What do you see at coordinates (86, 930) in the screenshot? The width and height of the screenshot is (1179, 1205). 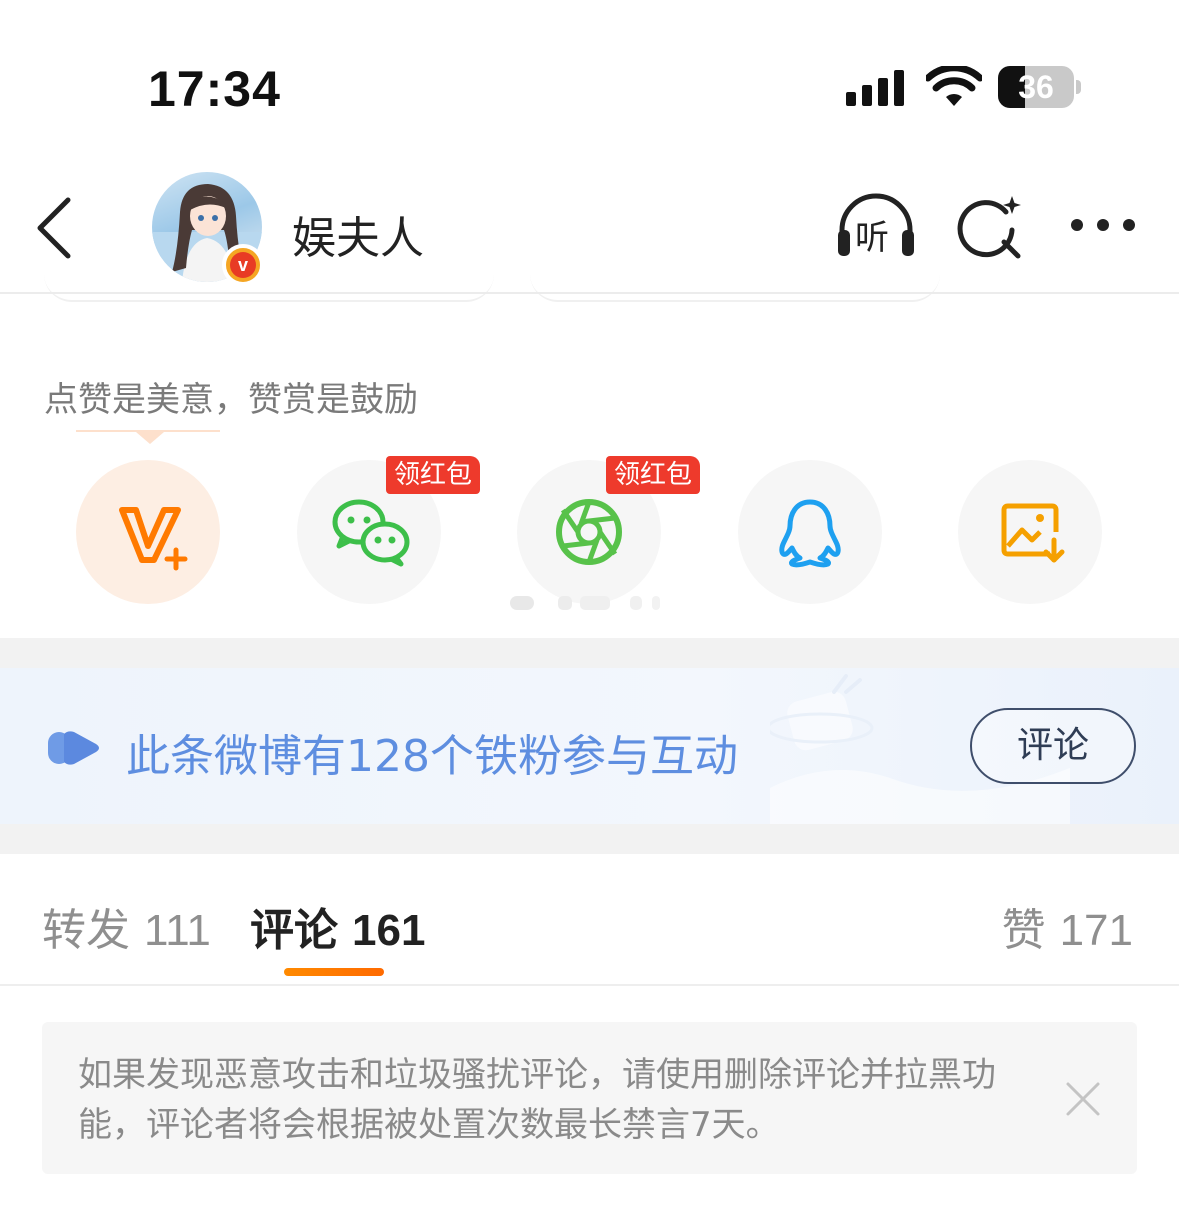 I see `tab-repost-label: 转发` at bounding box center [86, 930].